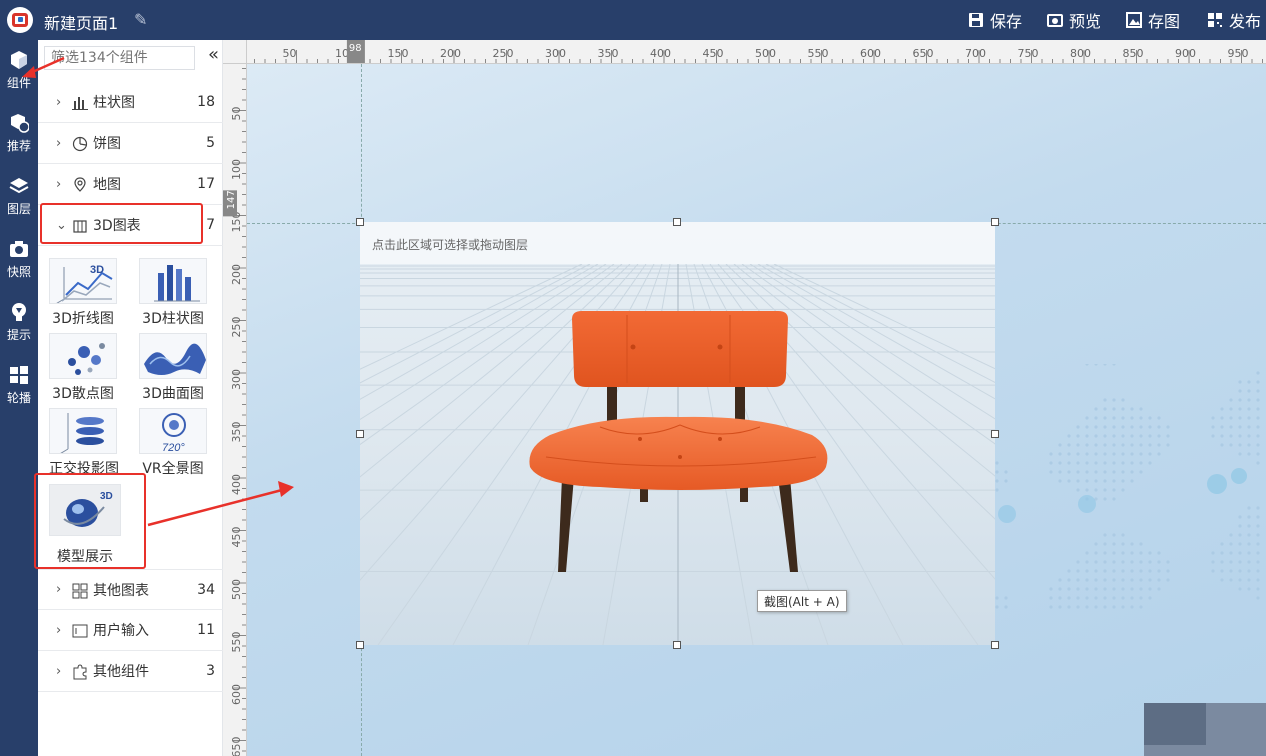 This screenshot has height=756, width=1266. I want to click on resize-handle-s, so click(677, 645).